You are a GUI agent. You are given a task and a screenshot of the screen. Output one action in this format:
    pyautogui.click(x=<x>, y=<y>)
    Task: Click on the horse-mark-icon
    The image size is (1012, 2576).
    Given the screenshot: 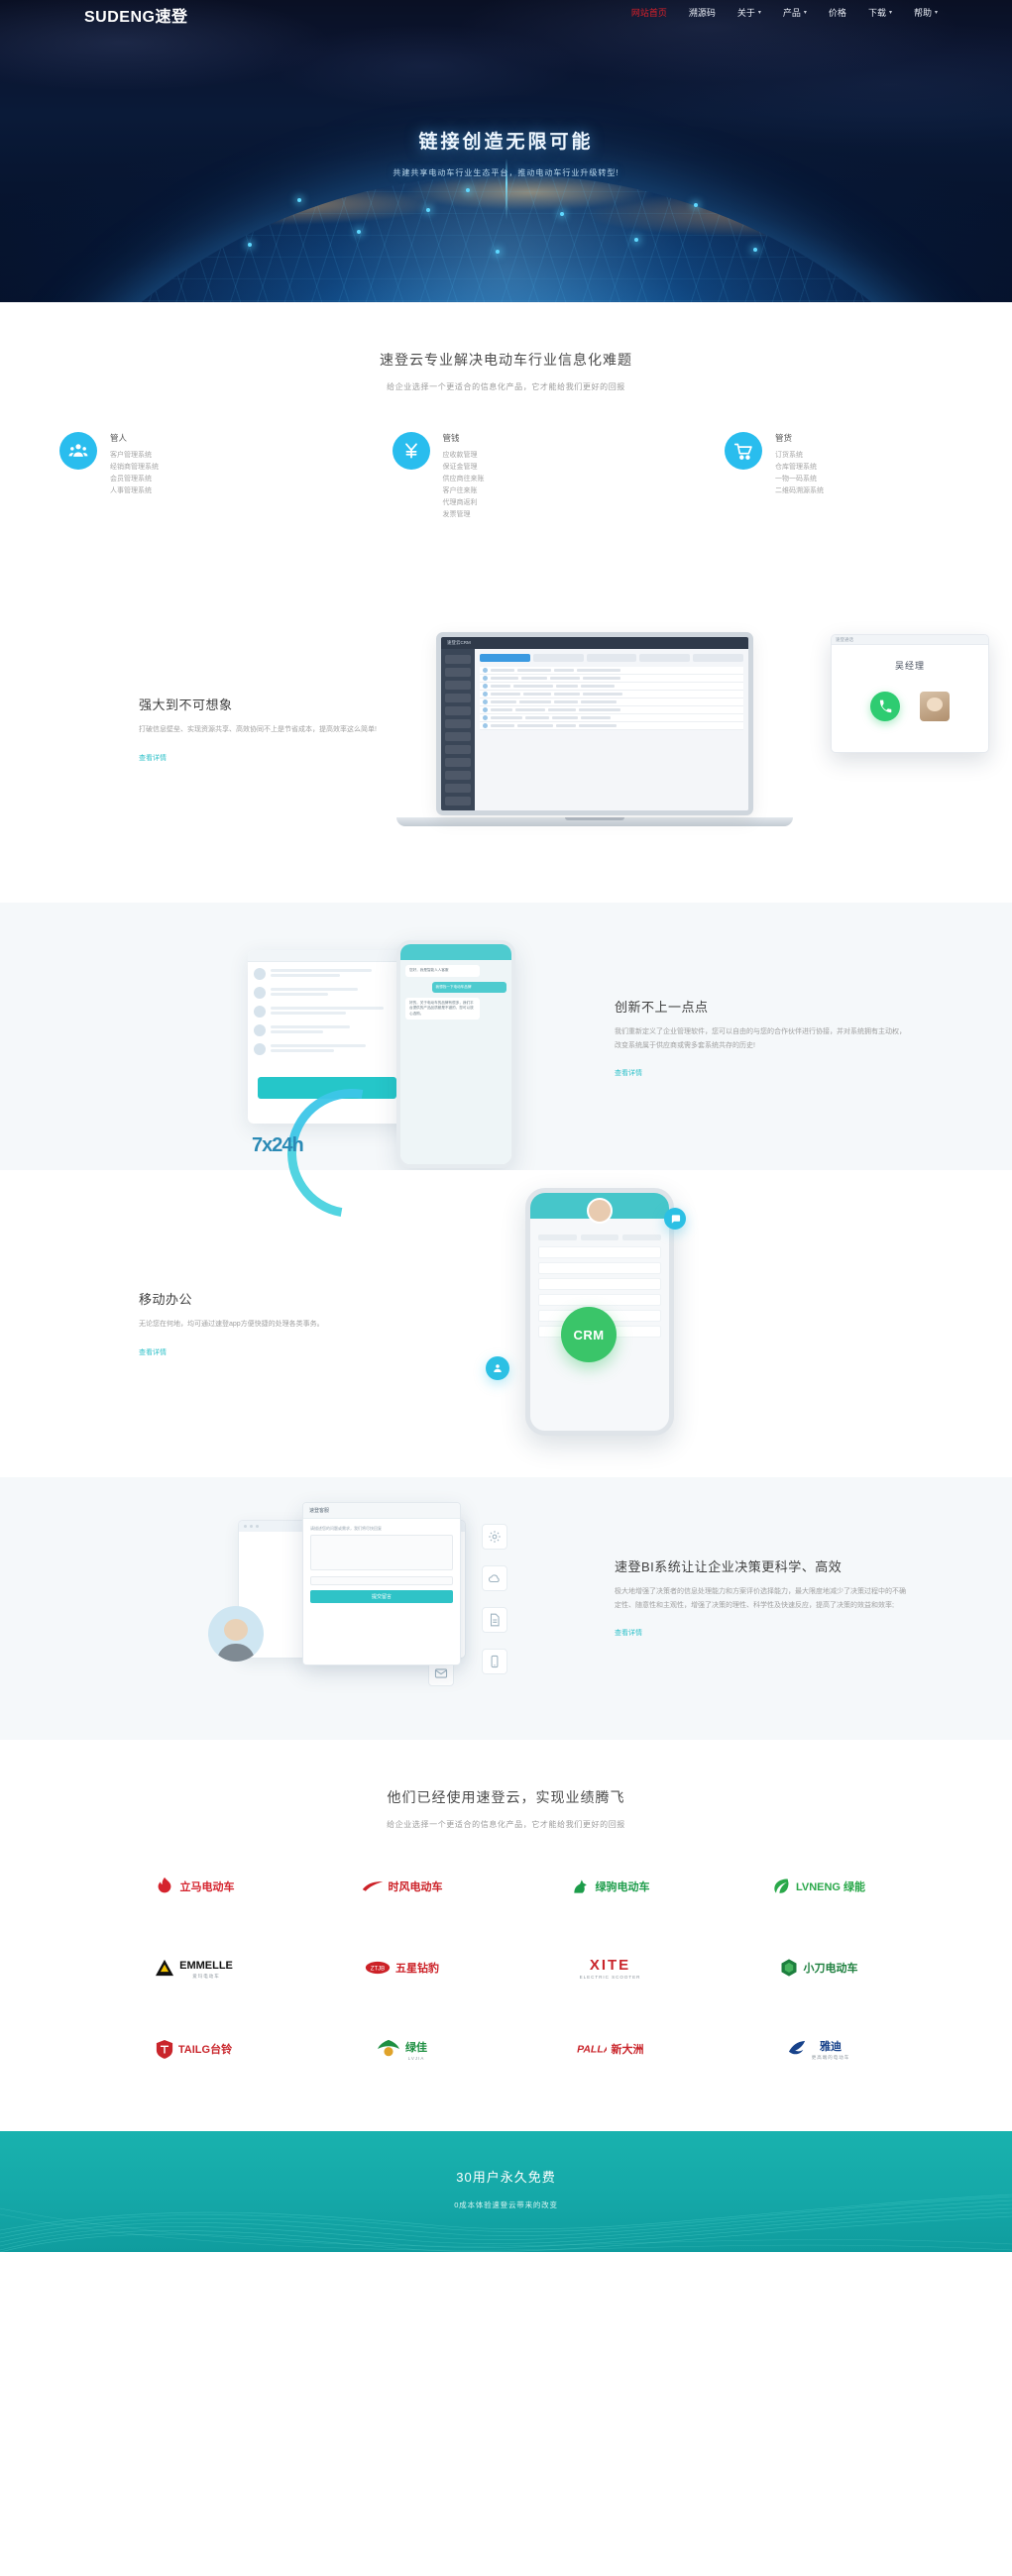 What is the action you would take?
    pyautogui.click(x=581, y=1887)
    